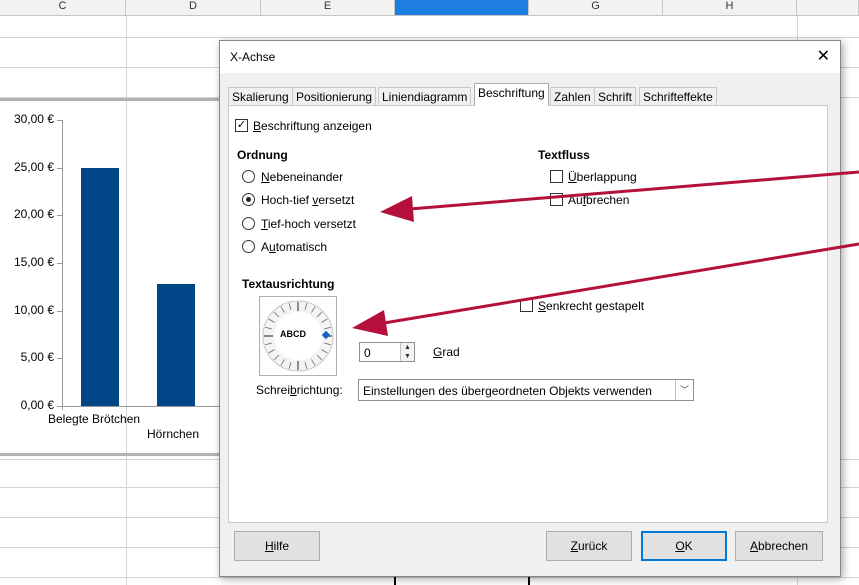 Image resolution: width=859 pixels, height=585 pixels. Describe the element at coordinates (564, 155) in the screenshot. I see `textflow-heading: Textfluss` at that location.